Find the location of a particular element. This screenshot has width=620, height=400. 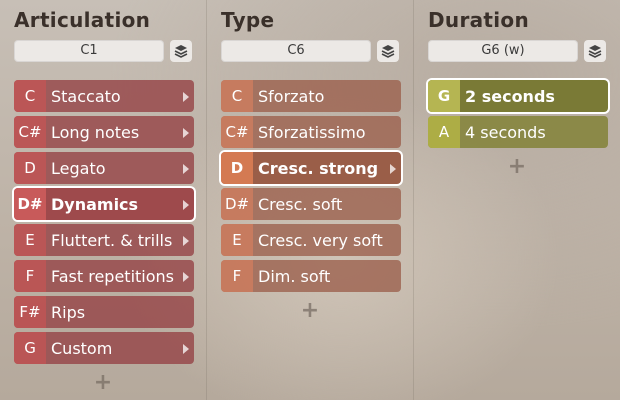

item-label: Rips is located at coordinates (68, 312).